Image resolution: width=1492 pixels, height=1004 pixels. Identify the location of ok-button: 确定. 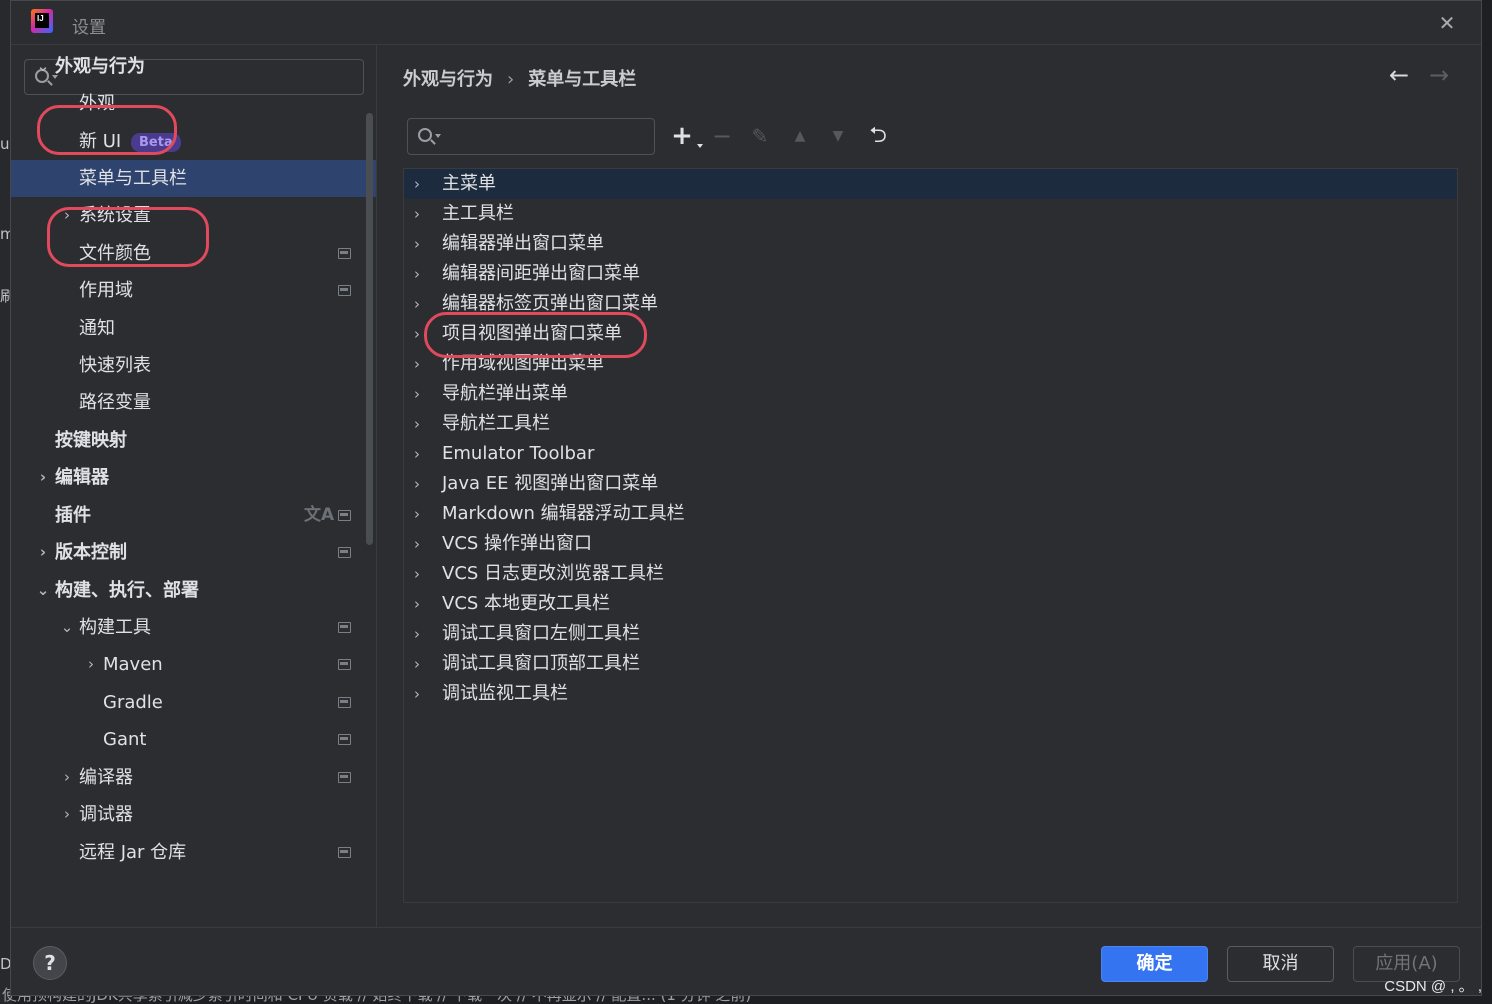
(1154, 964).